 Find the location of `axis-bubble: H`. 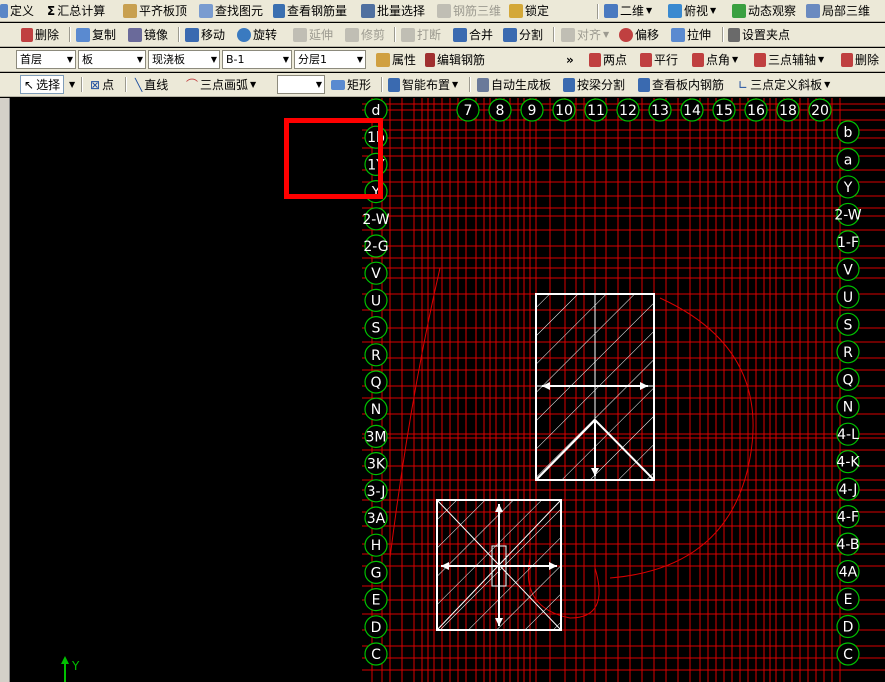

axis-bubble: H is located at coordinates (376, 545).